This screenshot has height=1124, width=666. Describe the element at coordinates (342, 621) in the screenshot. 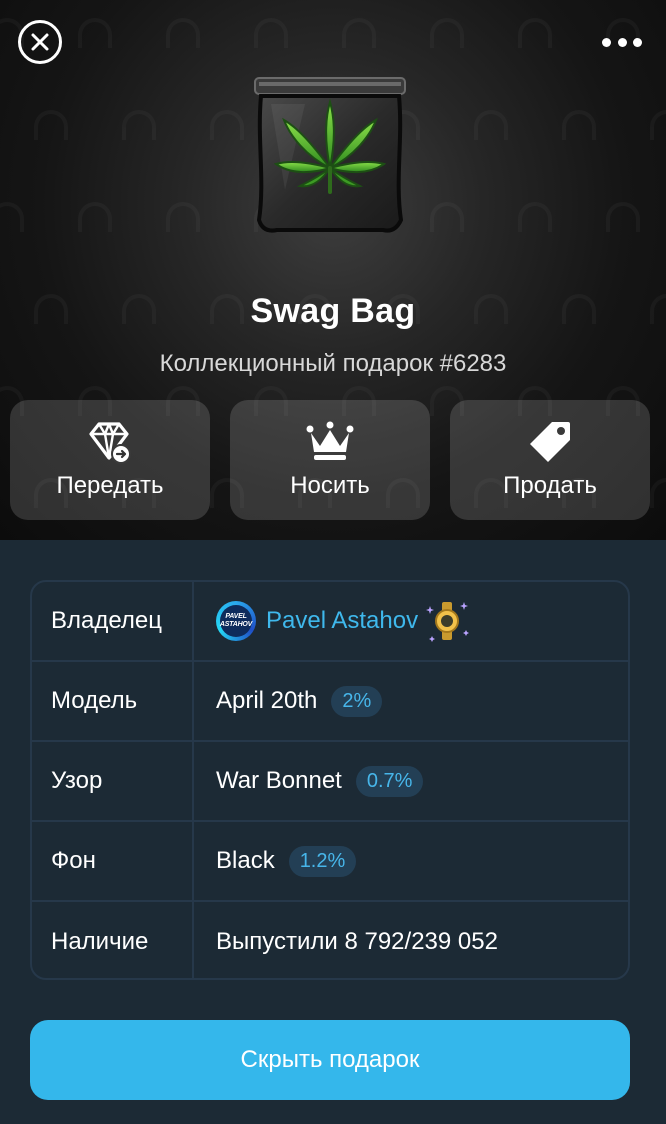

I see `owner-name-link: Pavel Astahov` at that location.